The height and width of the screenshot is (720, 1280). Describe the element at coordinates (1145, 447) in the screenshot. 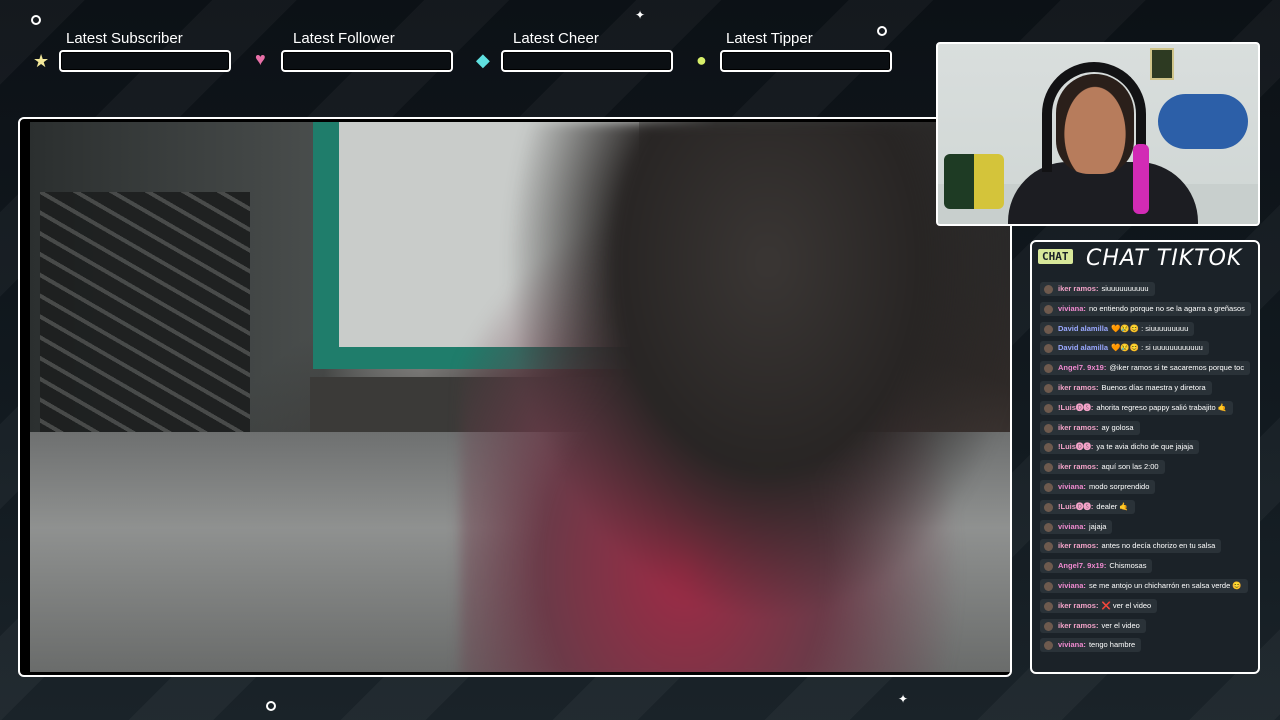

I see `chat-text: ya te avia dicho de que jajaja` at that location.